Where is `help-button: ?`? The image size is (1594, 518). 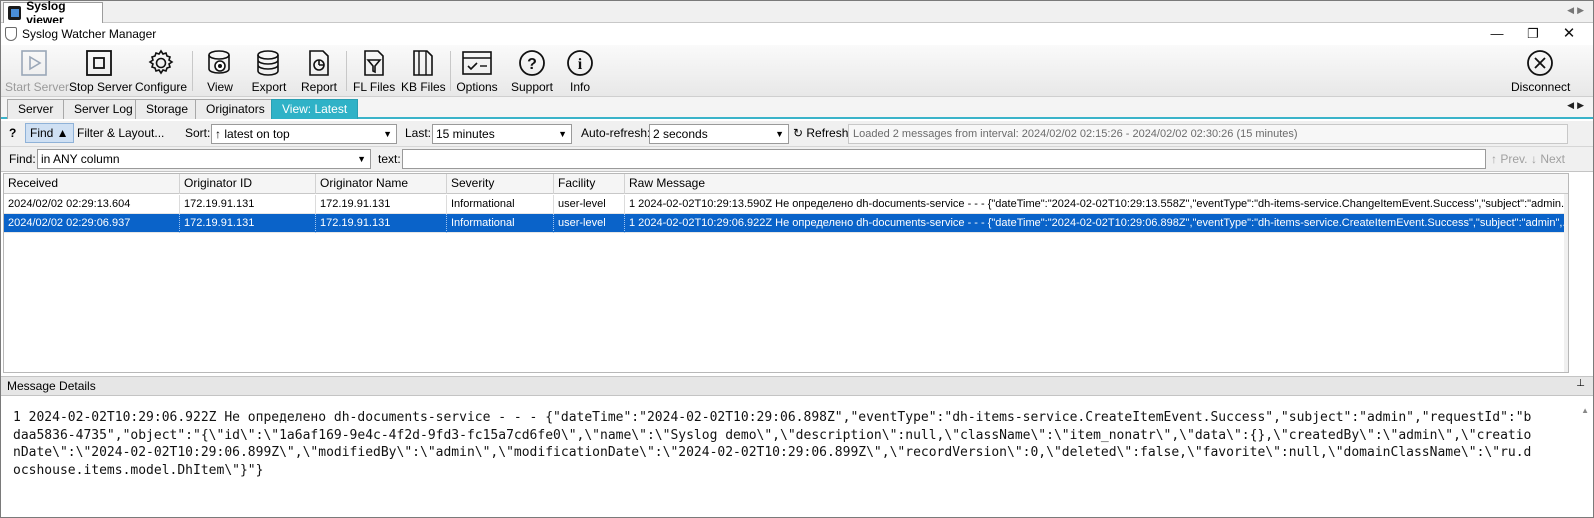
help-button: ? is located at coordinates (12, 134).